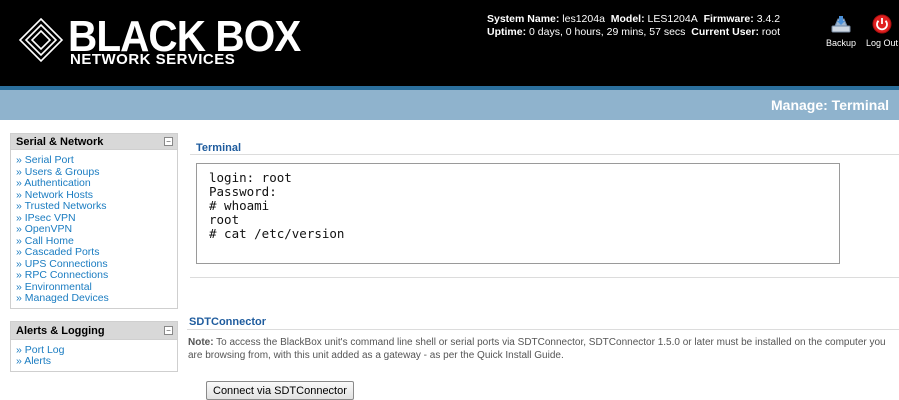 This screenshot has width=899, height=400. What do you see at coordinates (224, 219) in the screenshot?
I see `terminal-line: root` at bounding box center [224, 219].